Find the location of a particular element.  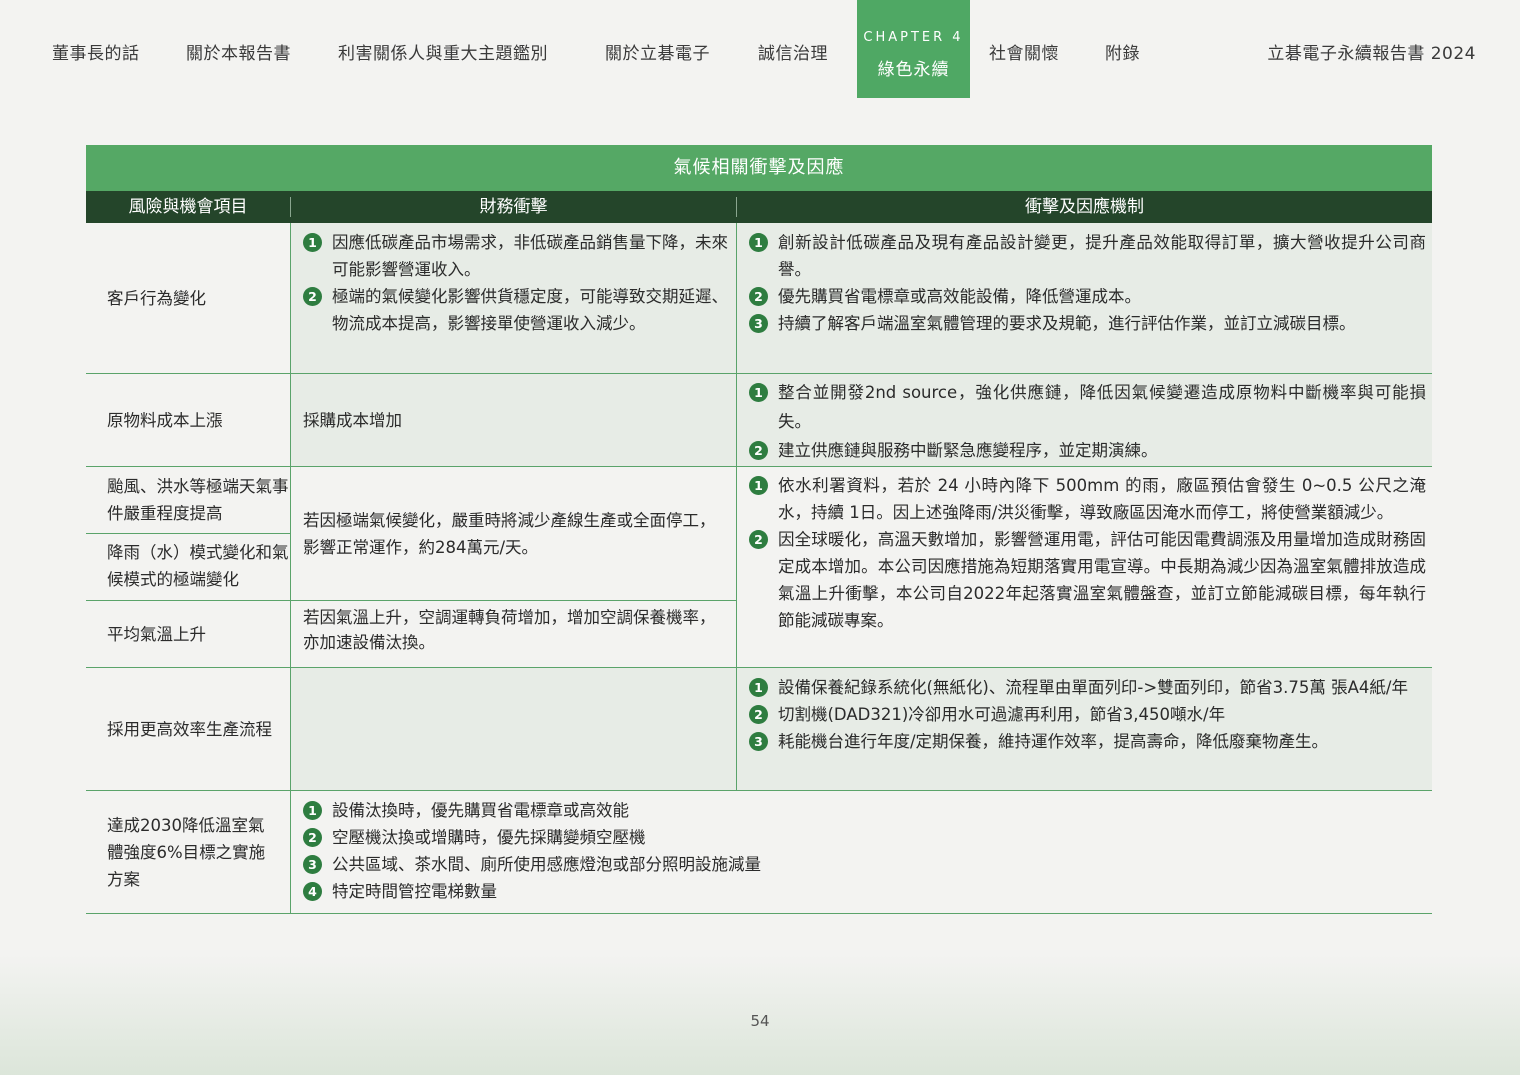

table-header-row: 風險與機會項目 財務衝擊 衝擊及因應機制 is located at coordinates (759, 207).